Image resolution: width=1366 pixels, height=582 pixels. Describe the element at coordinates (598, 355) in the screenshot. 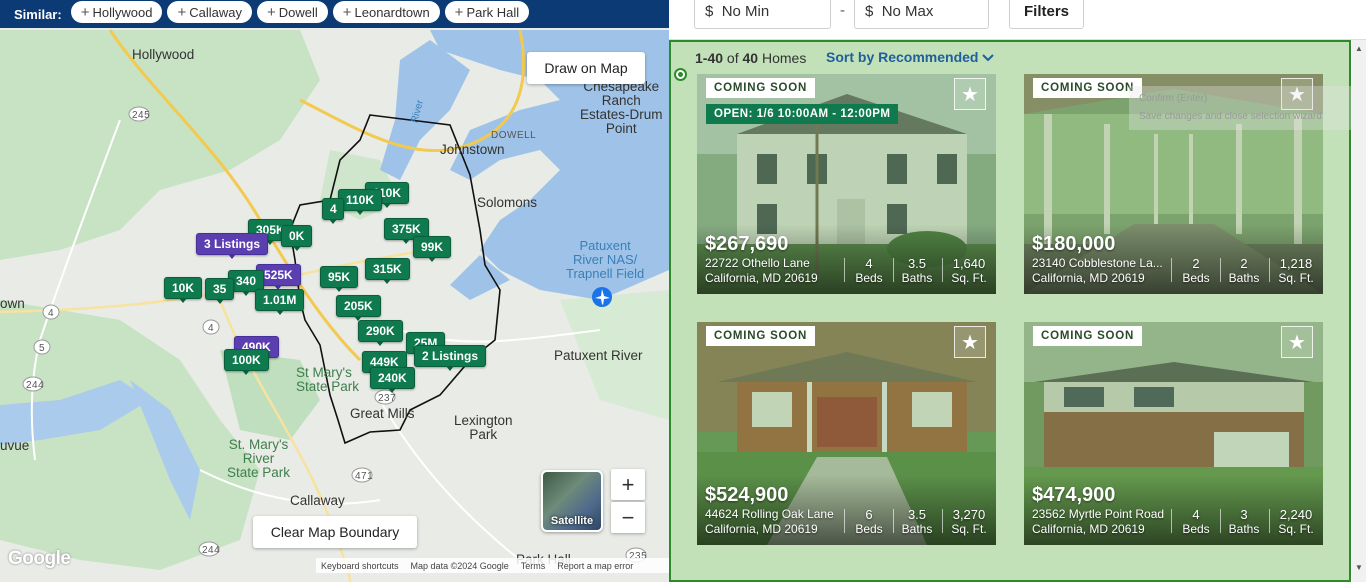

I see `place-patuxent-river: Patuxent River` at that location.